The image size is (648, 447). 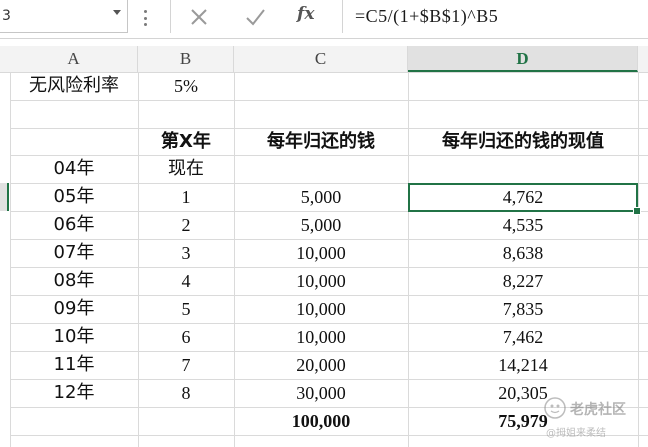 I want to click on cell-c7: 10,000, so click(x=321, y=253).